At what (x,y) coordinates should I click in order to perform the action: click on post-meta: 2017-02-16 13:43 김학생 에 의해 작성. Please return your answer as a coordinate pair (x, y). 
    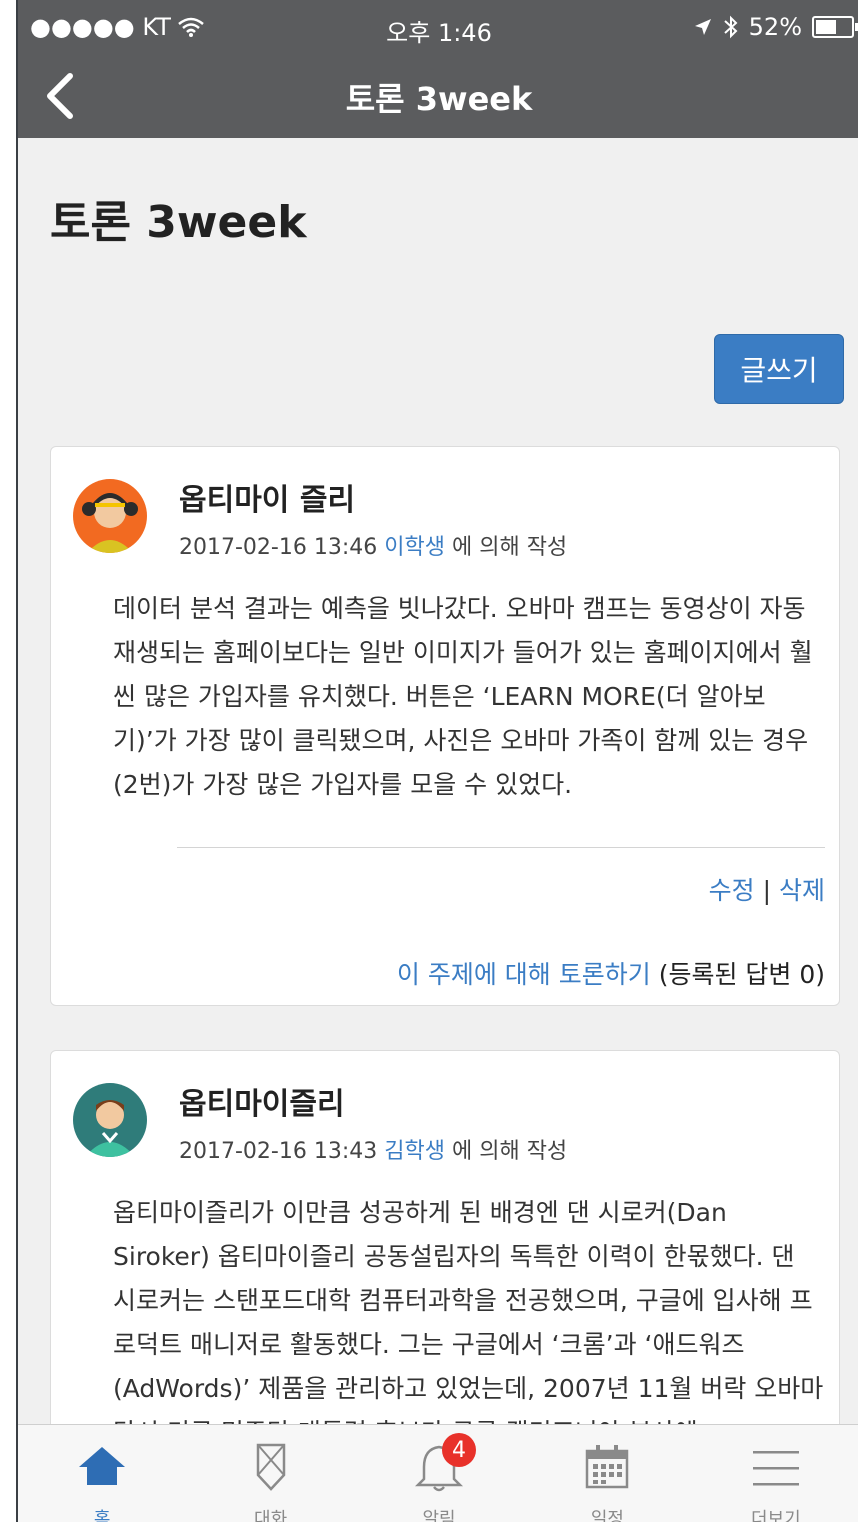
    Looking at the image, I should click on (373, 1149).